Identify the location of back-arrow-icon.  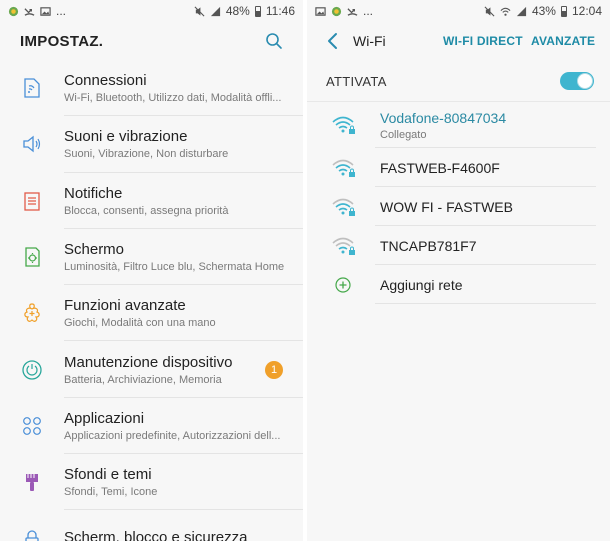
(333, 41).